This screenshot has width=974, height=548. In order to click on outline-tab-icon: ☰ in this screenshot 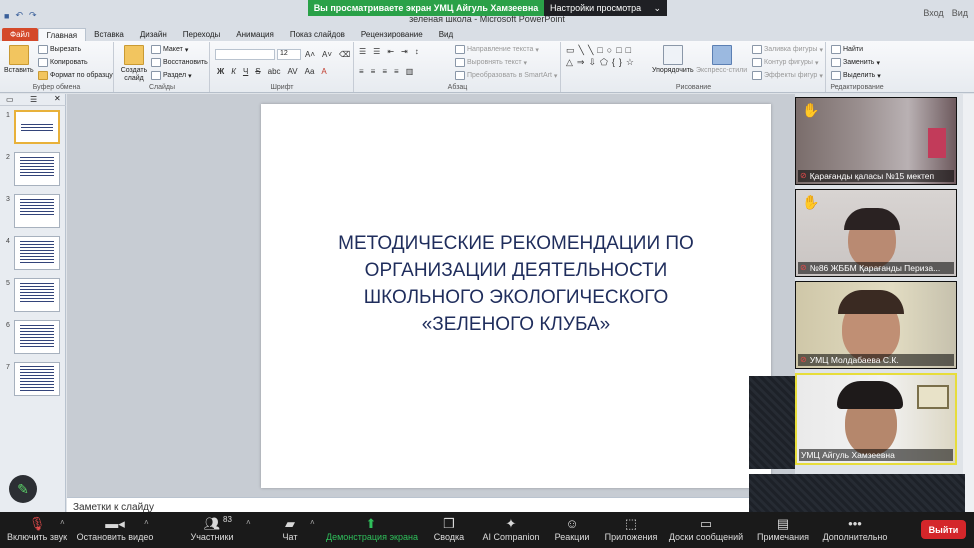, I will do `click(33, 99)`.